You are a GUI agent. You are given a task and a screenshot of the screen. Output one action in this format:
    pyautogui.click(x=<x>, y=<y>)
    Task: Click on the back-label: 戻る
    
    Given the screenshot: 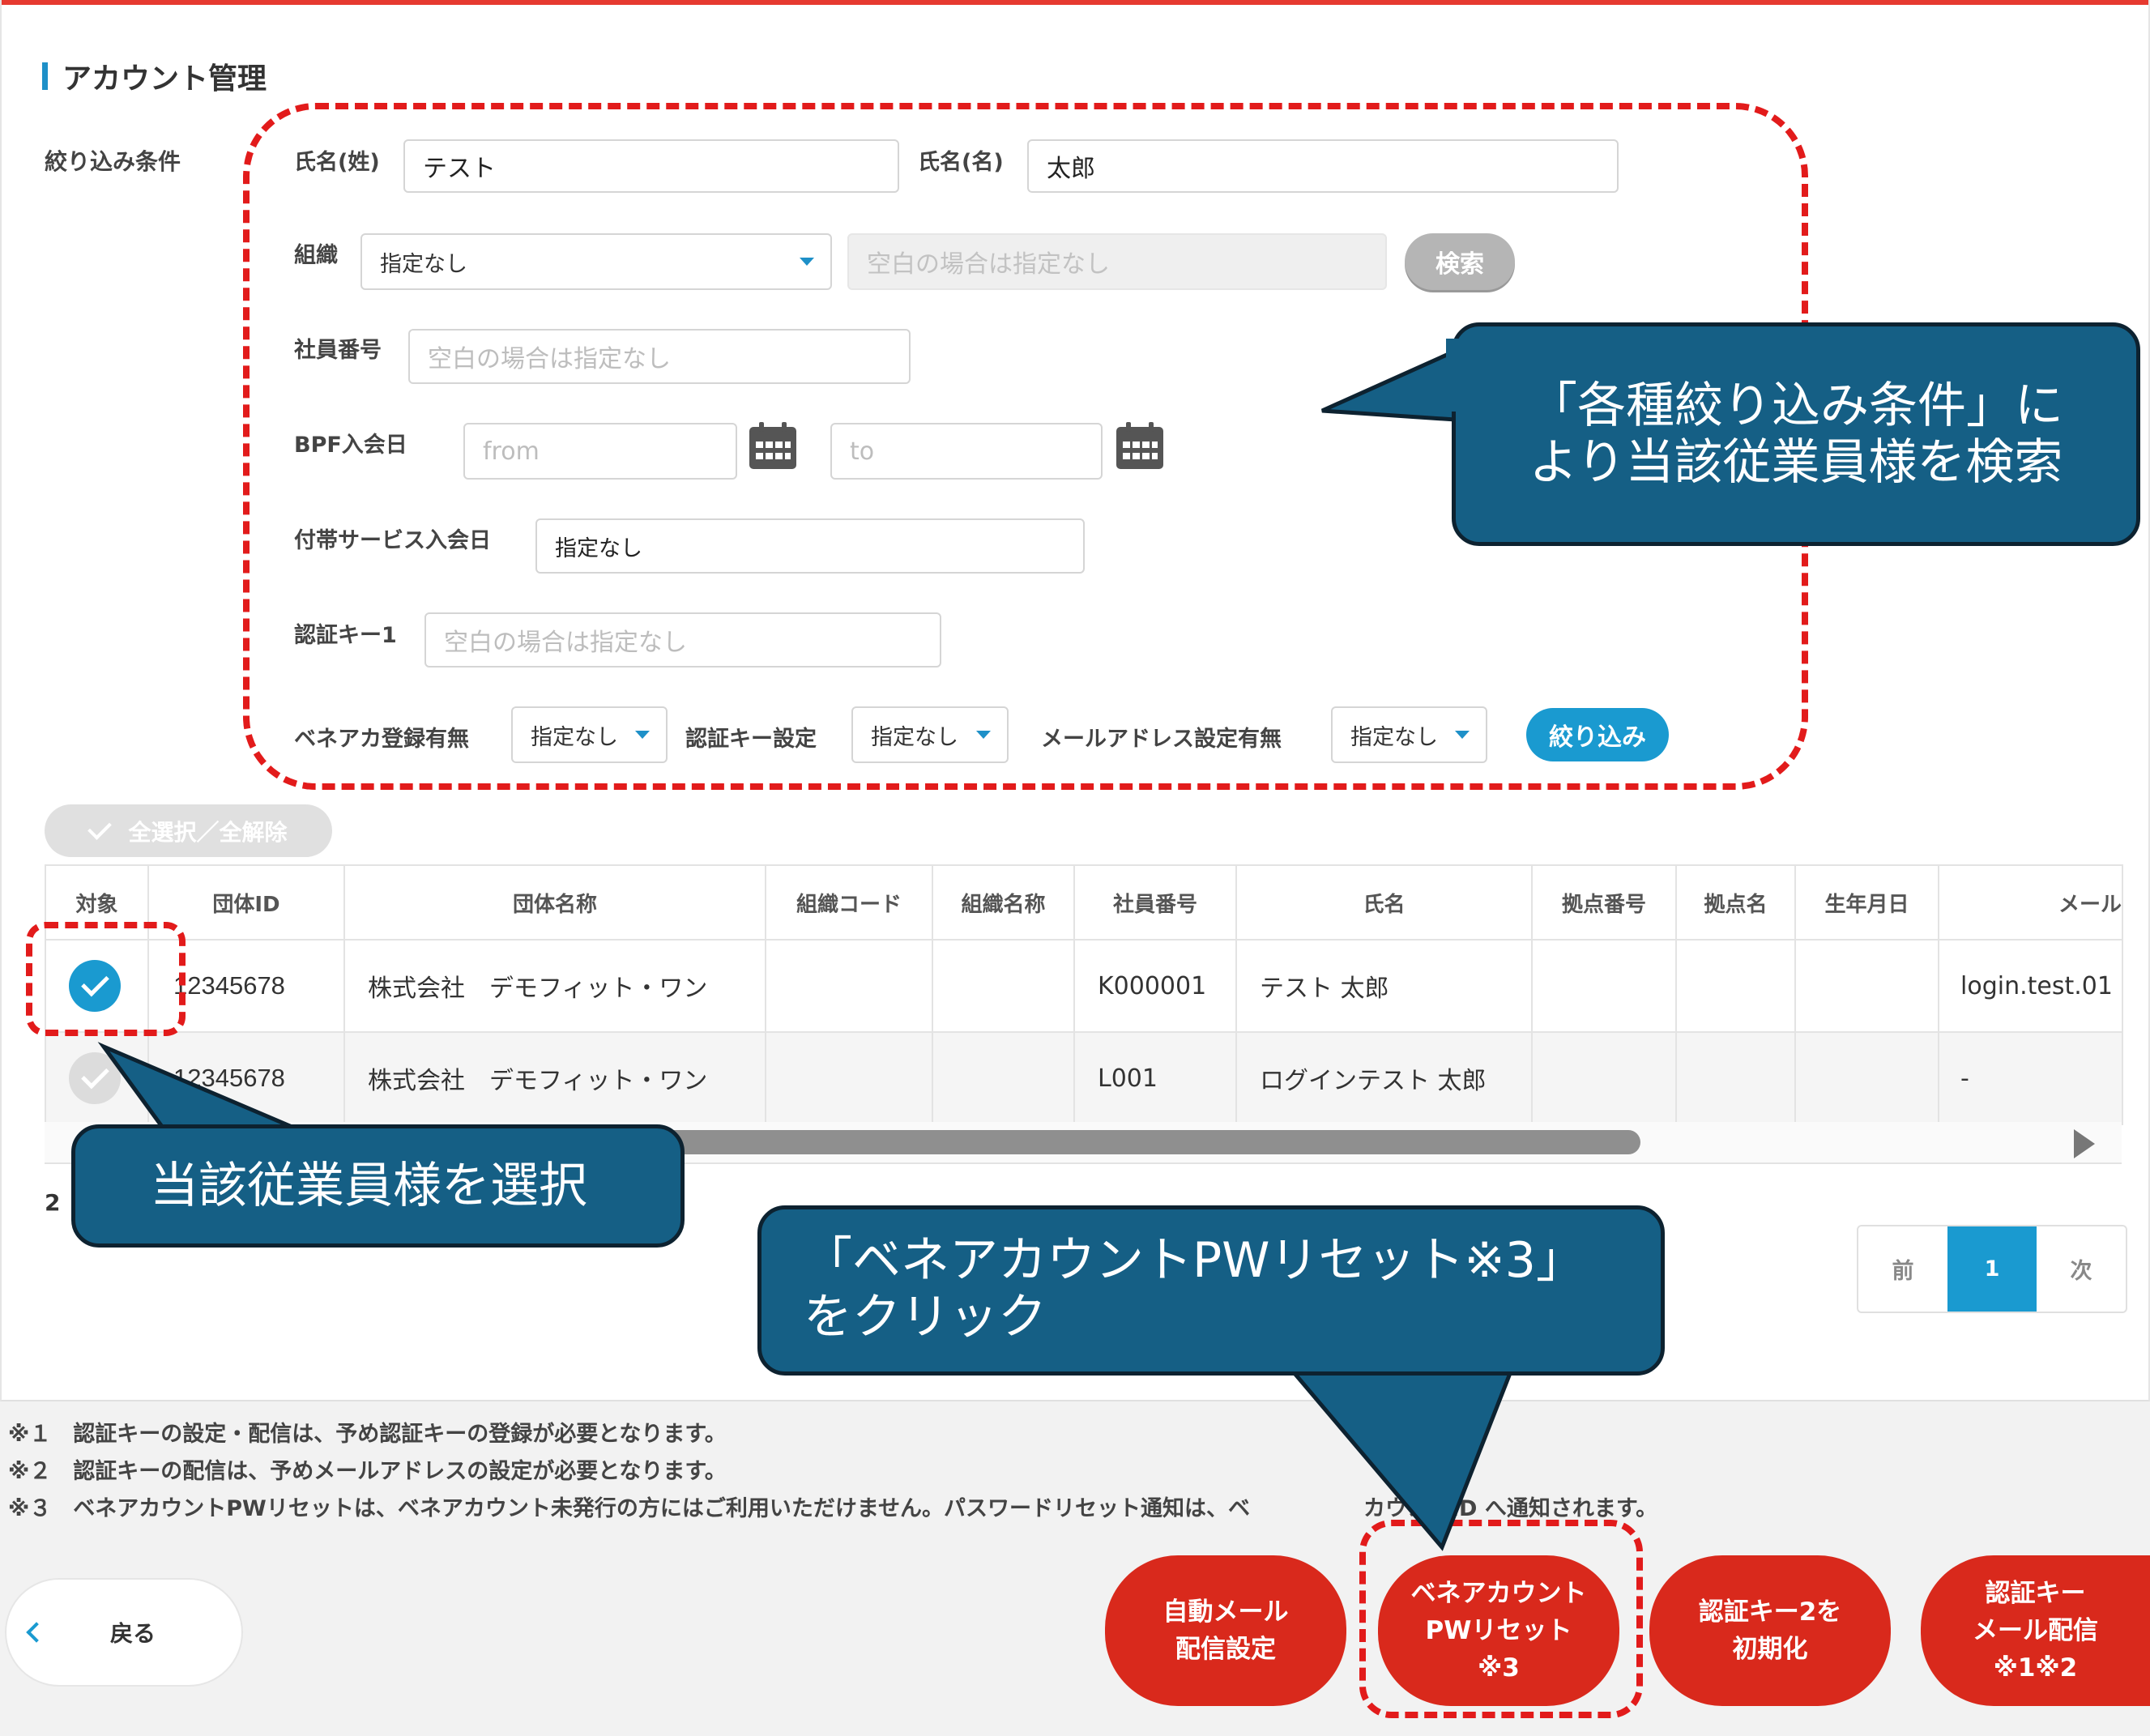 What is the action you would take?
    pyautogui.click(x=133, y=1633)
    